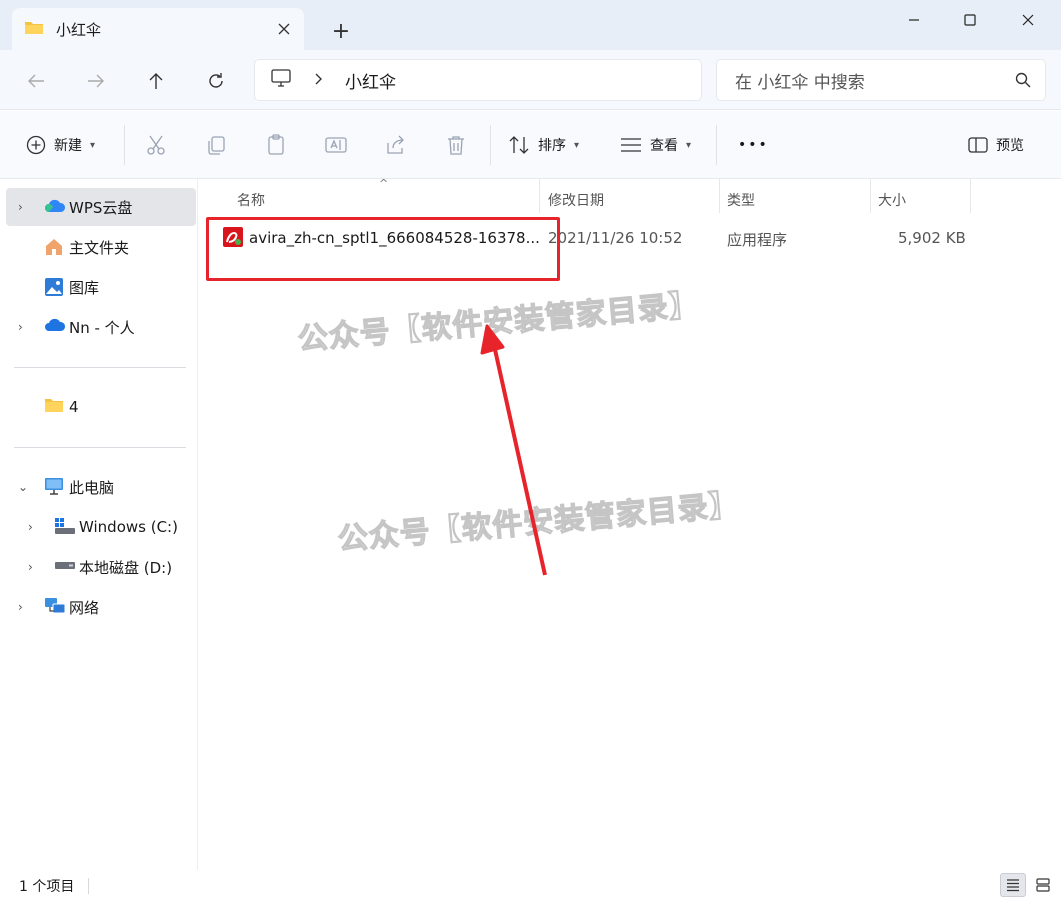  Describe the element at coordinates (892, 200) in the screenshot. I see `column-header-size: 大小` at that location.